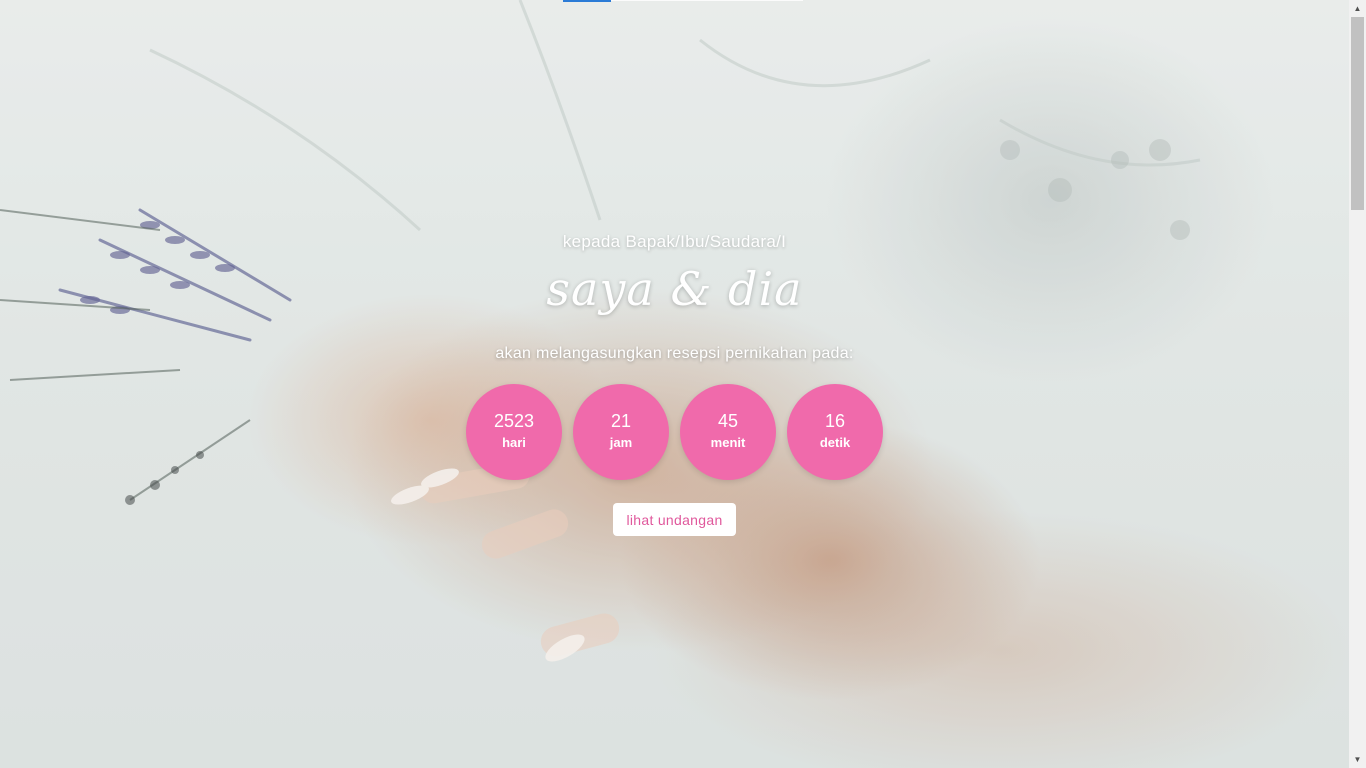 This screenshot has width=1366, height=768. What do you see at coordinates (676, 432) in the screenshot?
I see `countdown: 2523 hari 21 jam 45 menit 16 detik` at bounding box center [676, 432].